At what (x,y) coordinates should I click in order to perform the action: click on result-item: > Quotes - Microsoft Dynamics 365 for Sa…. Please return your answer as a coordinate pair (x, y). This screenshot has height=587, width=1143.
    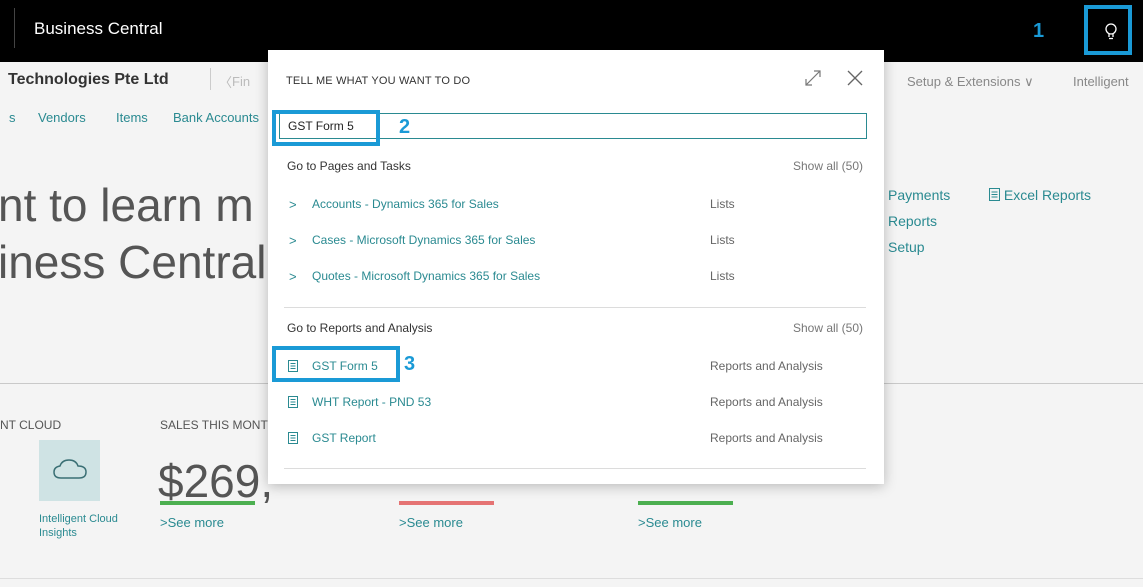
    Looking at the image, I should click on (576, 277).